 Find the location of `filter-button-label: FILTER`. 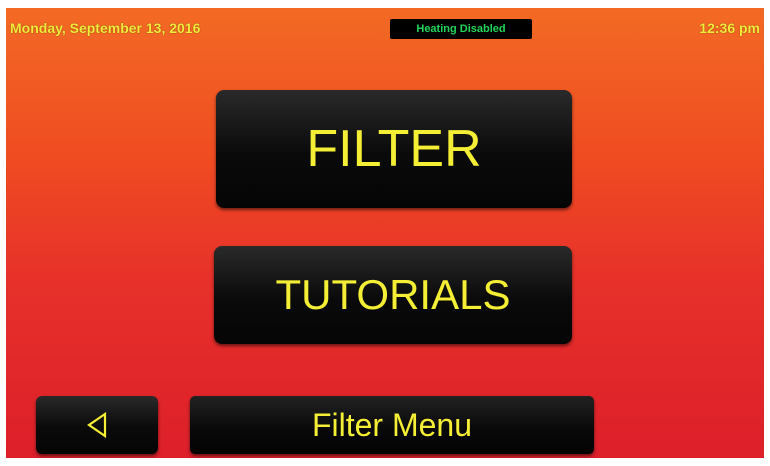

filter-button-label: FILTER is located at coordinates (394, 149).